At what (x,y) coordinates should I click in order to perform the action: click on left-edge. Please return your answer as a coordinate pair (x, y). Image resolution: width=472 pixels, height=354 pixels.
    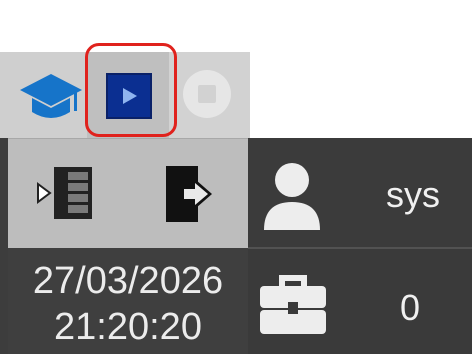
    Looking at the image, I should click on (4, 246).